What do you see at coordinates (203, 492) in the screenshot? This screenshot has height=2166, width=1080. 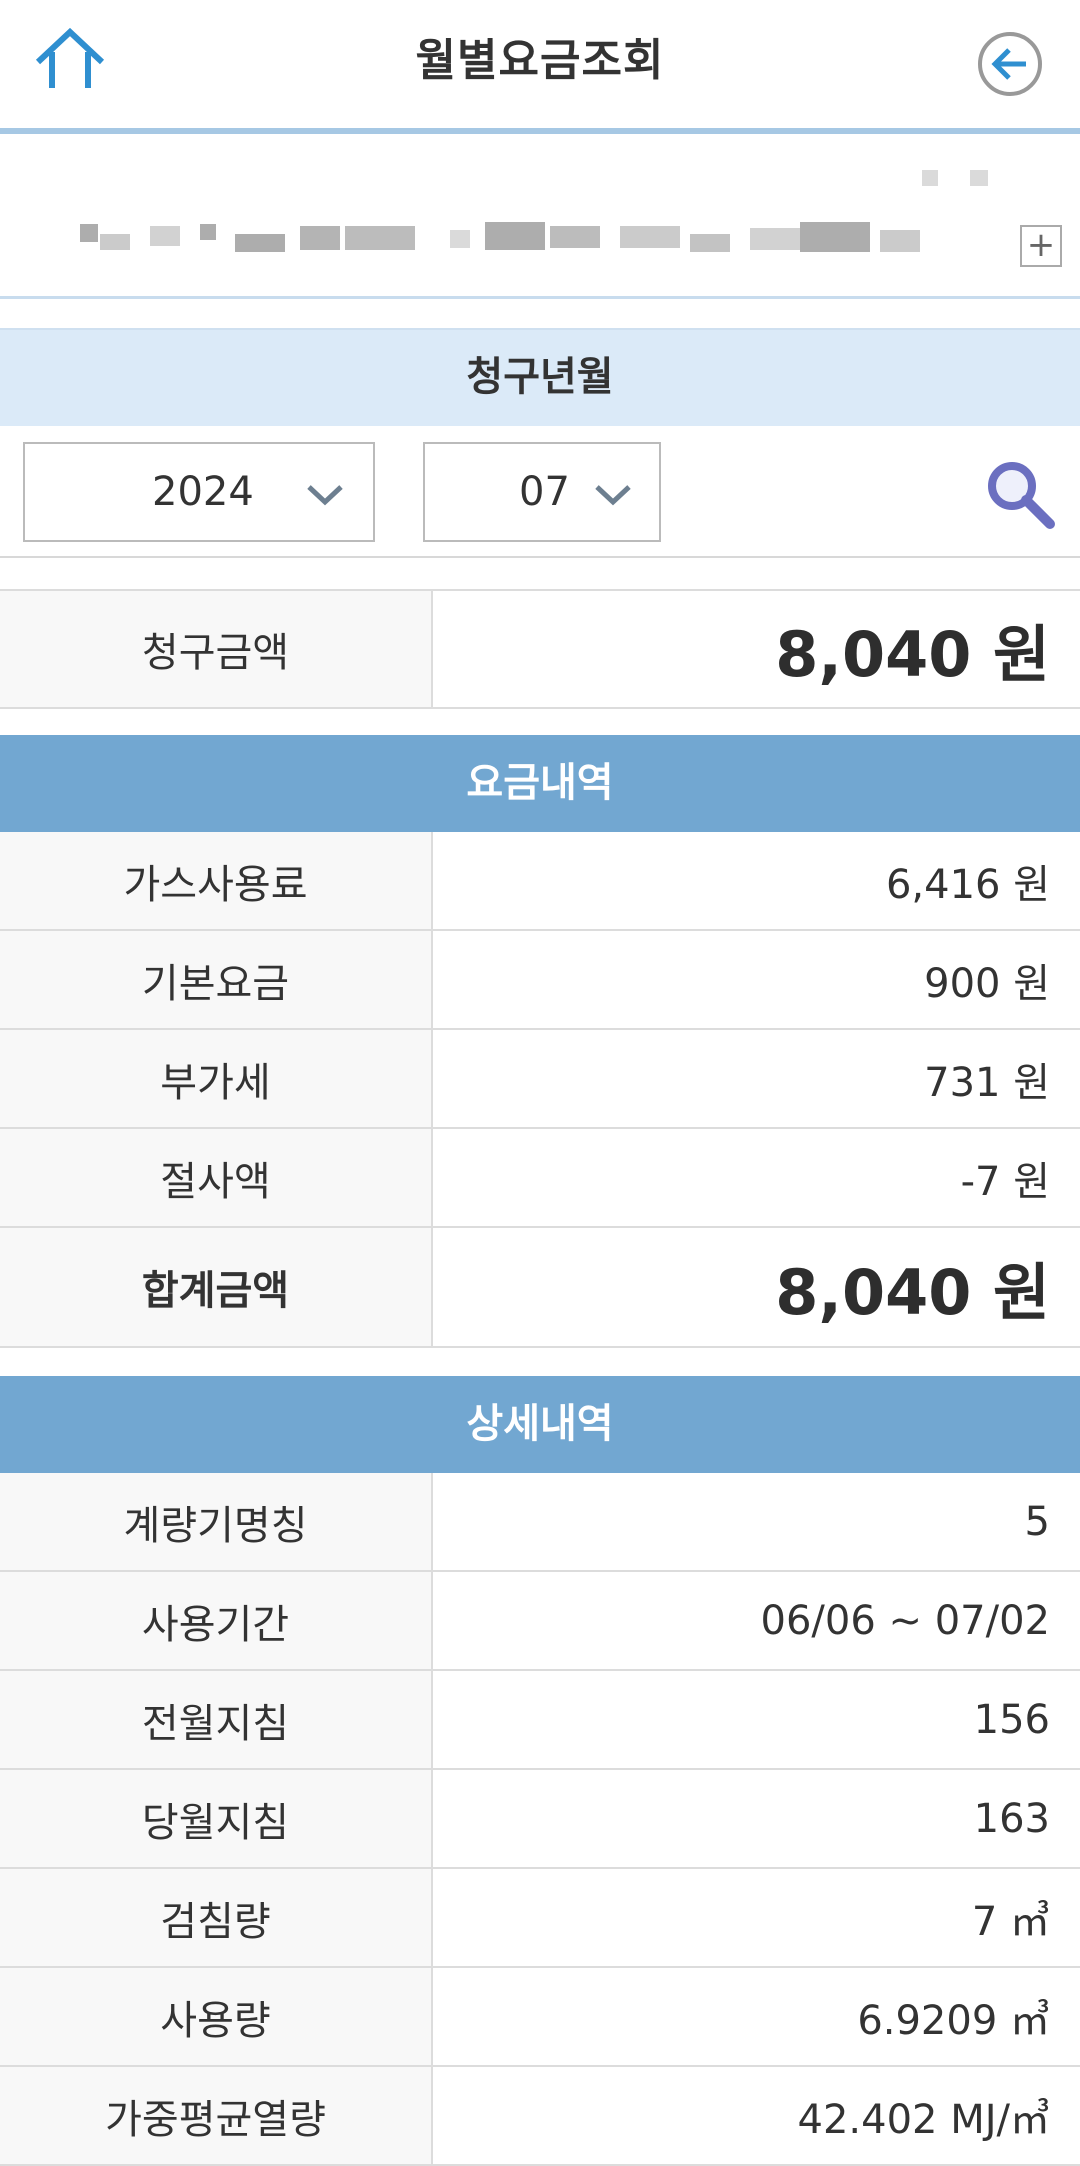 I see `year-select-value: 2024` at bounding box center [203, 492].